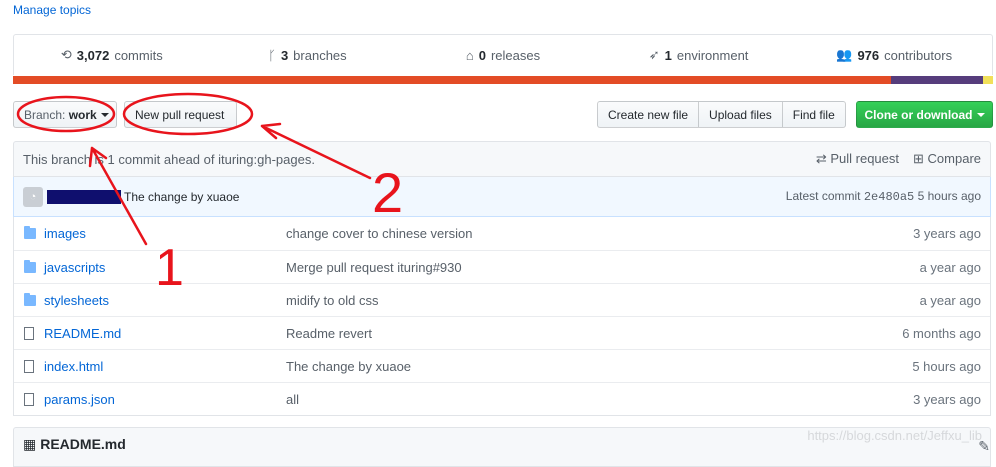  What do you see at coordinates (821, 158) in the screenshot?
I see `pull-request-icon: ⇄` at bounding box center [821, 158].